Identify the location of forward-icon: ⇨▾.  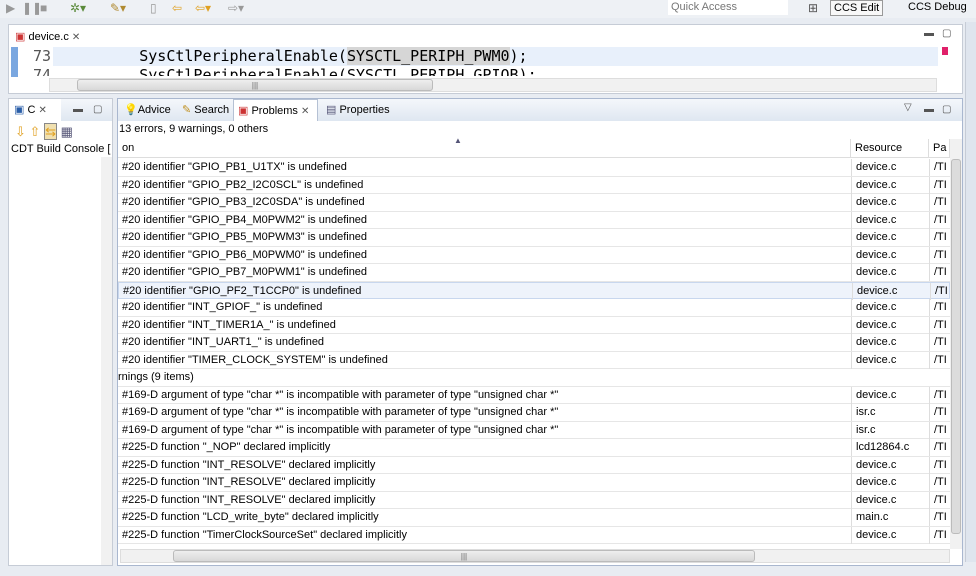
(236, 8).